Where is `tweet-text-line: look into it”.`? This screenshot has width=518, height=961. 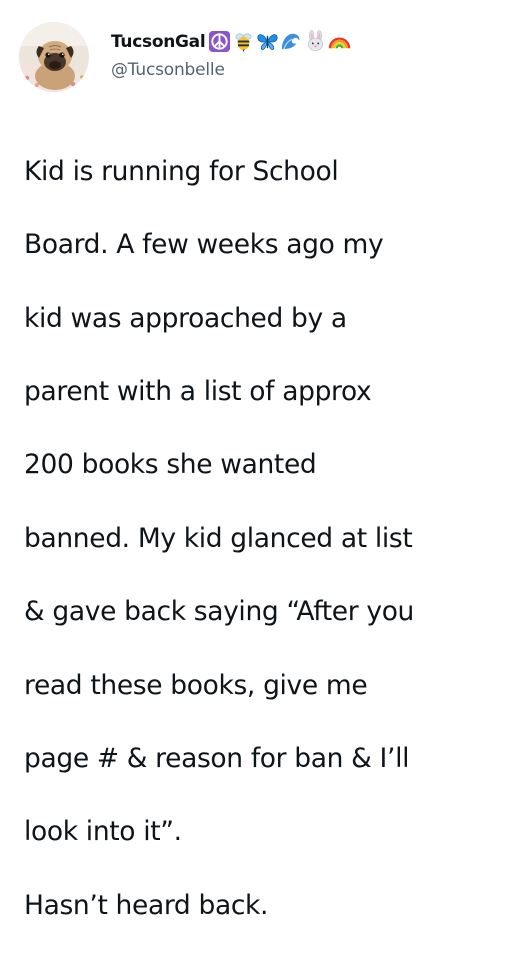
tweet-text-line: look into it”. is located at coordinates (103, 832).